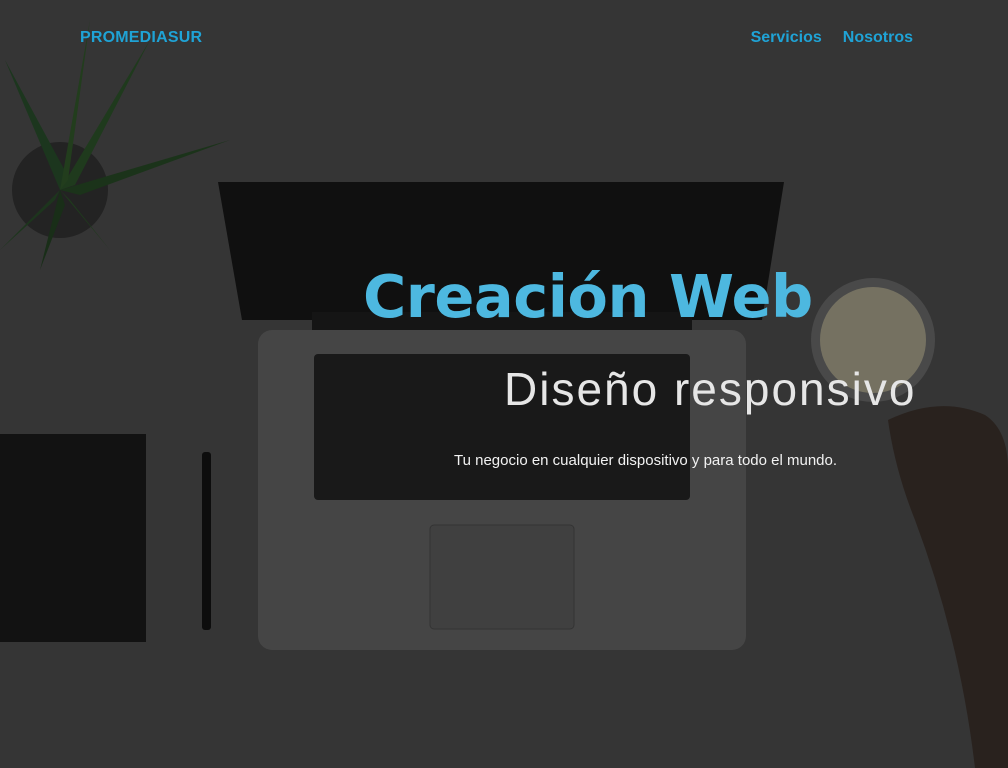 The width and height of the screenshot is (1008, 768). Describe the element at coordinates (141, 38) in the screenshot. I see `brand-link: PROMEDIASUR` at that location.